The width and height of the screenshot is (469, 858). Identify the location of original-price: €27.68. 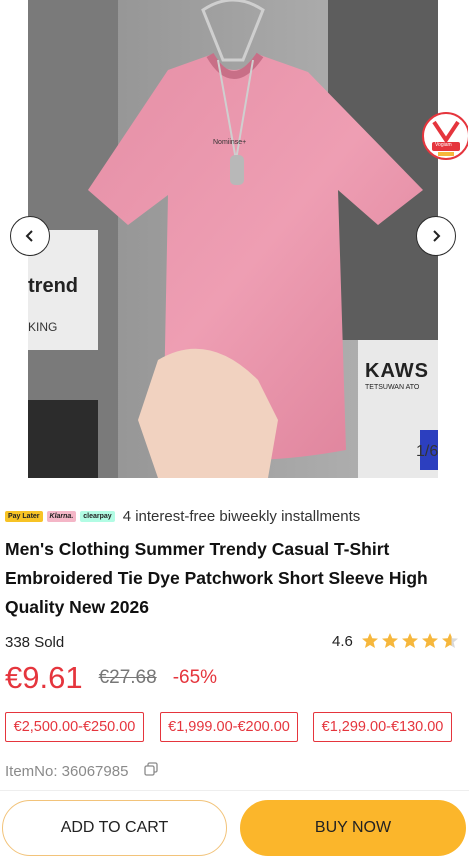
(127, 677).